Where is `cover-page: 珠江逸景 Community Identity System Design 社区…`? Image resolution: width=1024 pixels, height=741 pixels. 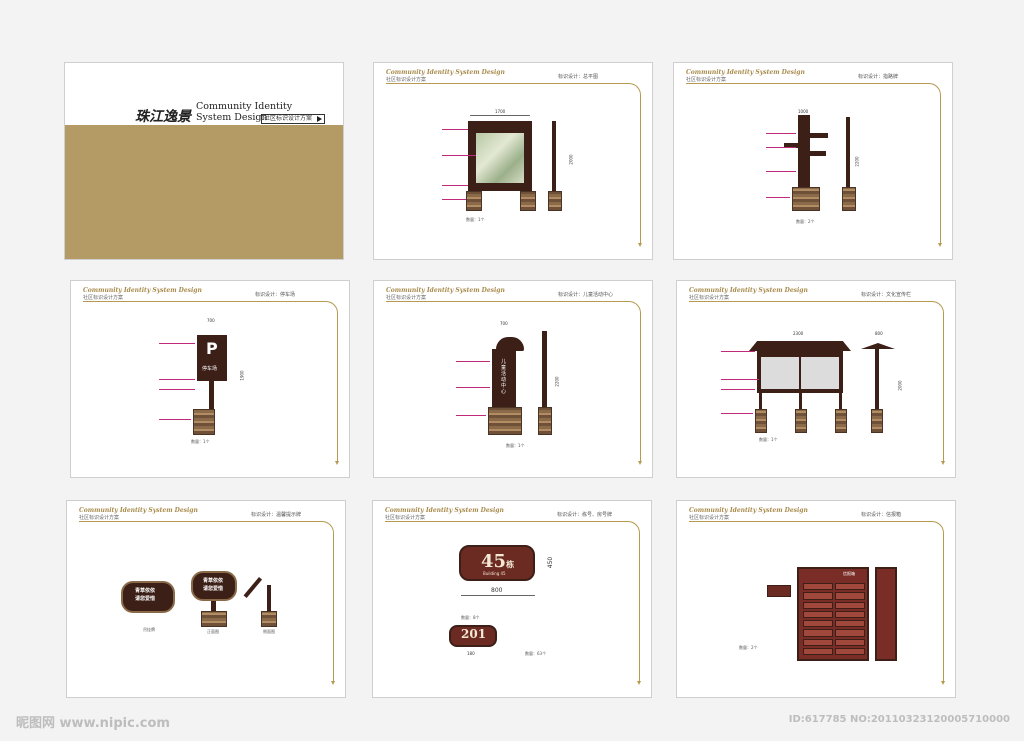 cover-page: 珠江逸景 Community Identity System Design 社区… is located at coordinates (204, 161).